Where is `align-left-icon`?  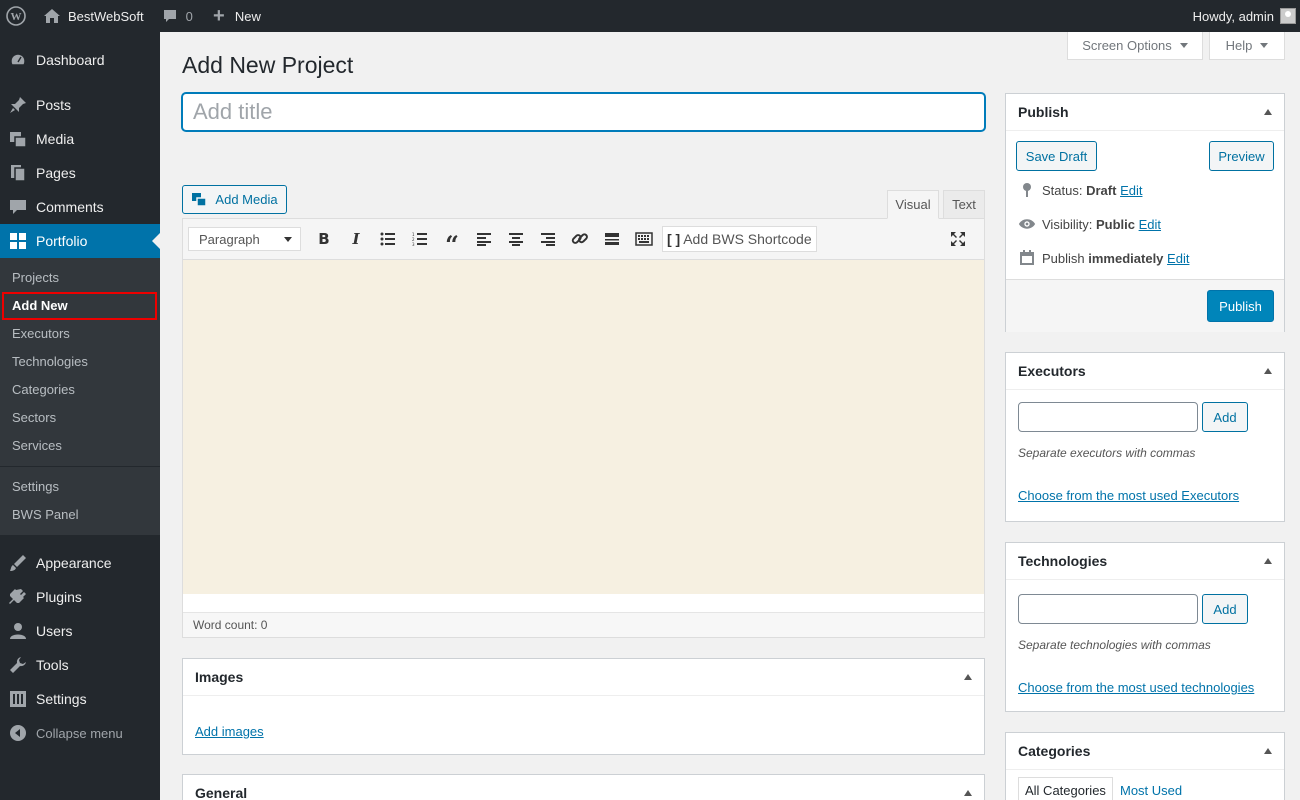 align-left-icon is located at coordinates (484, 239).